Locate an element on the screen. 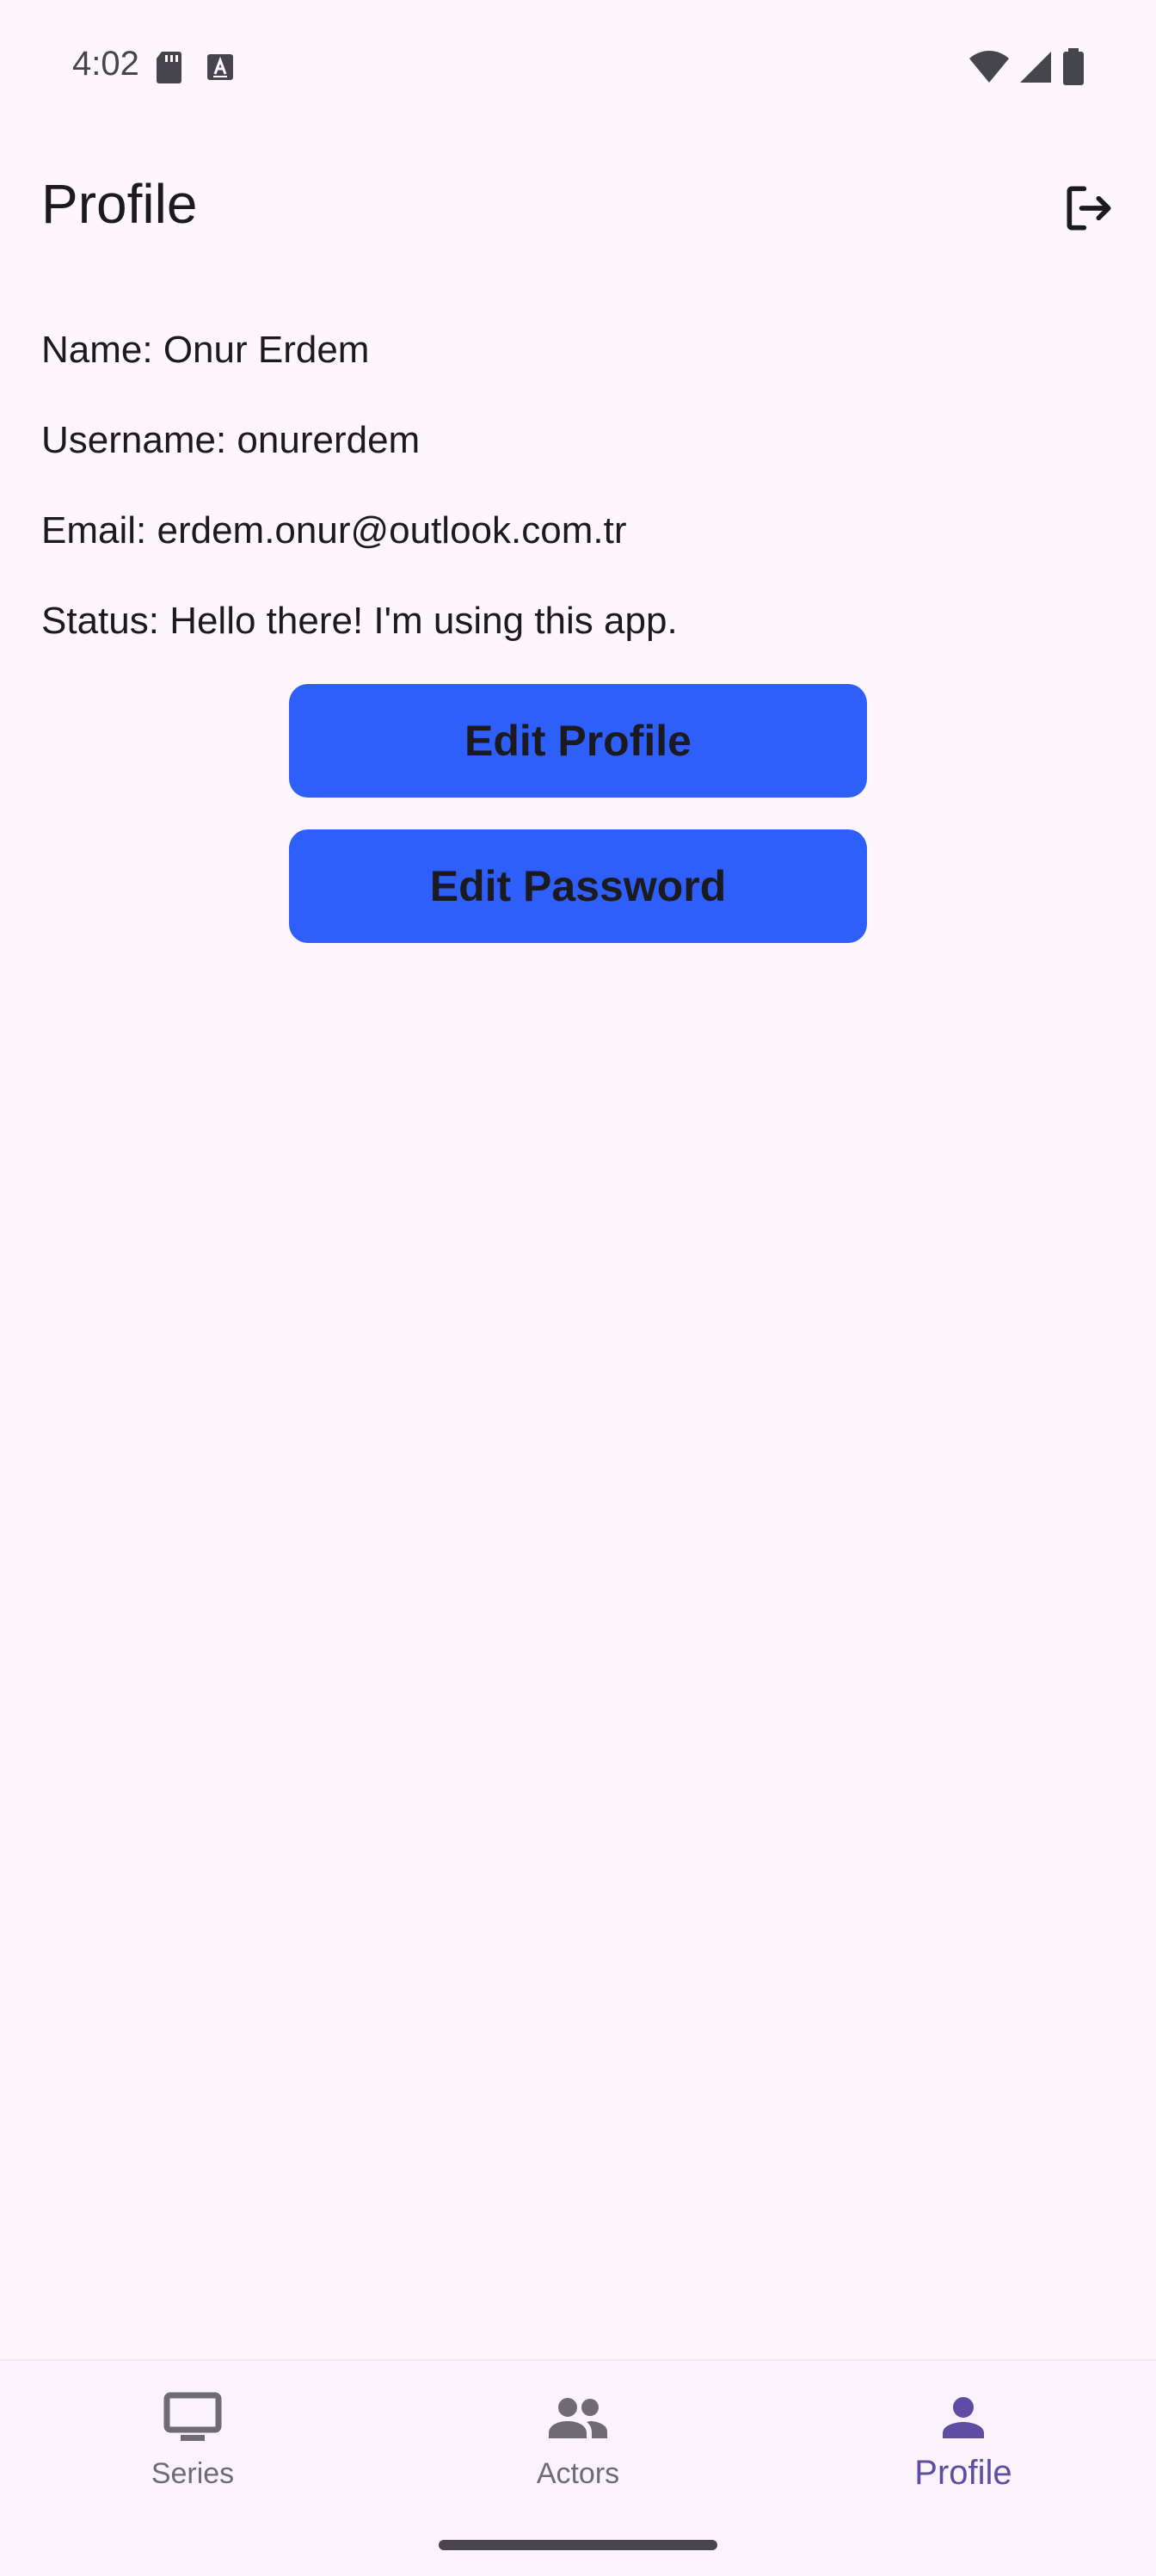 The width and height of the screenshot is (1156, 2576). page-title: Profile is located at coordinates (120, 204).